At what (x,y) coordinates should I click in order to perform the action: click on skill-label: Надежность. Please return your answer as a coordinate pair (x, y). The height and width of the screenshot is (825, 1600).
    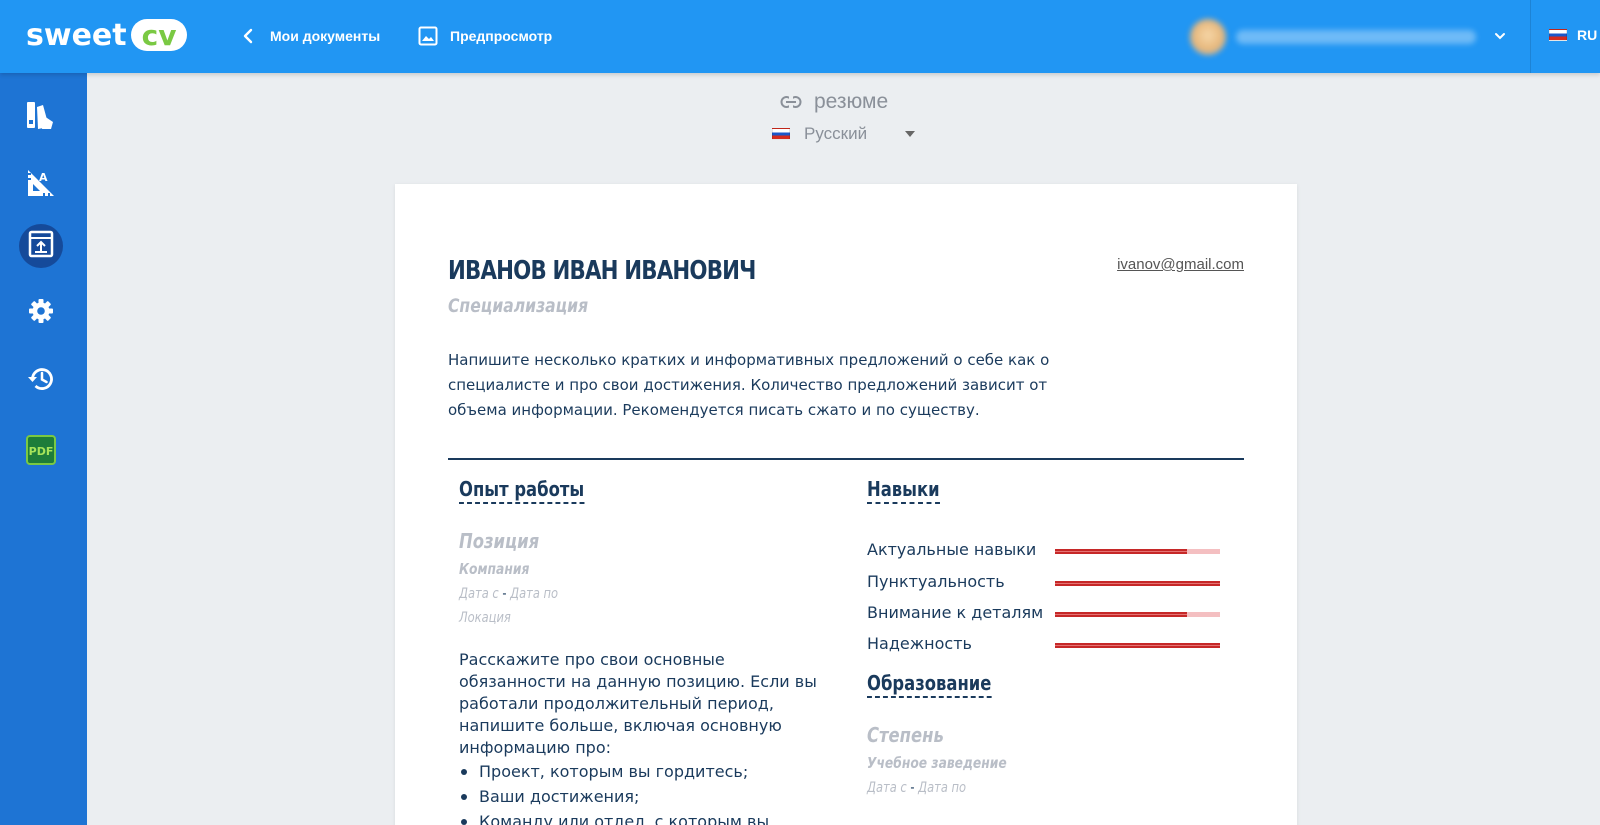
    Looking at the image, I should click on (919, 643).